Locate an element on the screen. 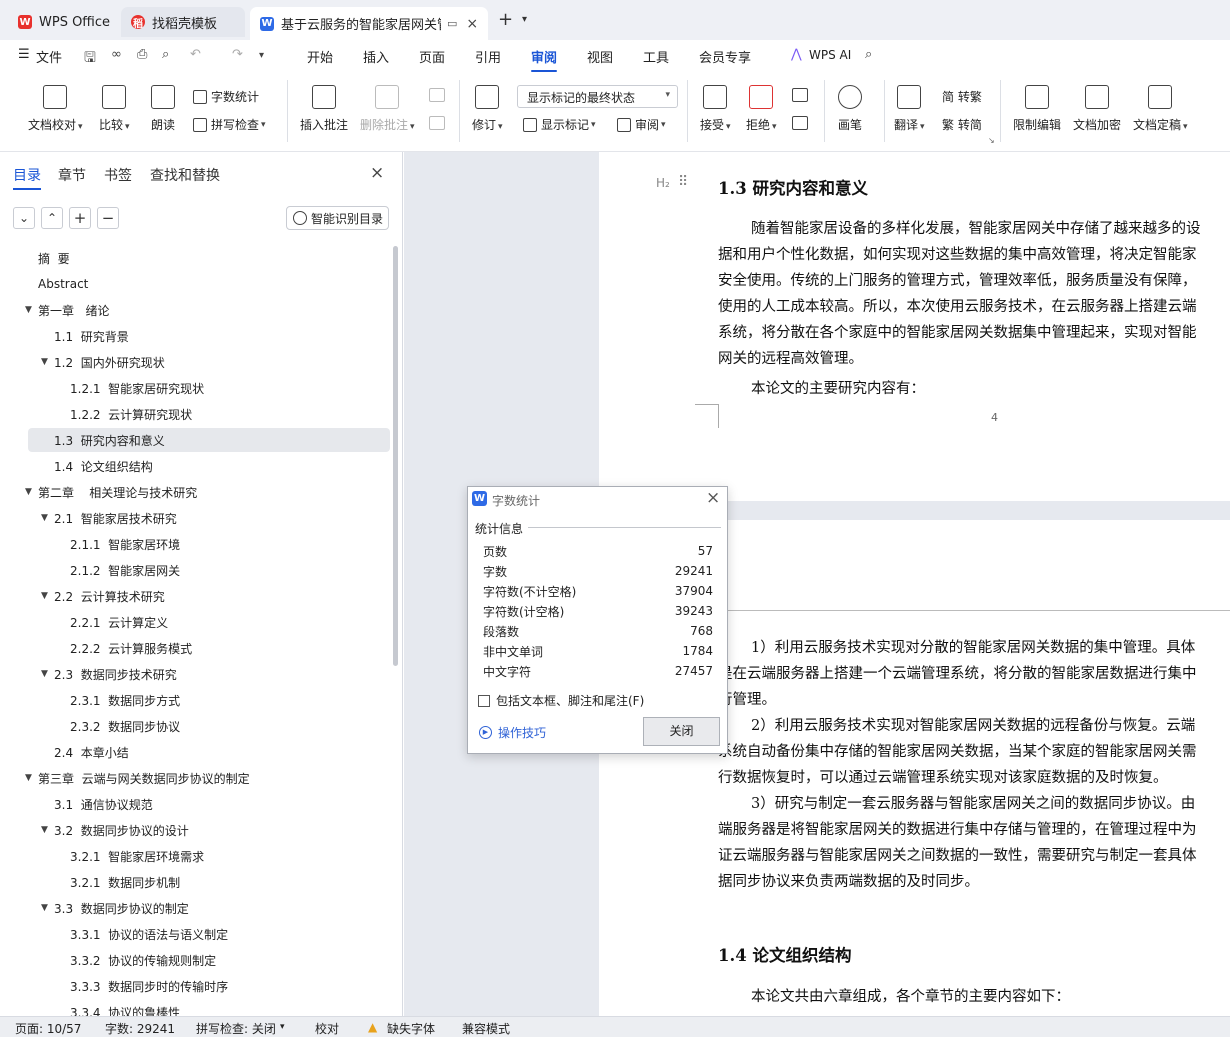  status-page: 页面: 10/57 is located at coordinates (48, 1028).